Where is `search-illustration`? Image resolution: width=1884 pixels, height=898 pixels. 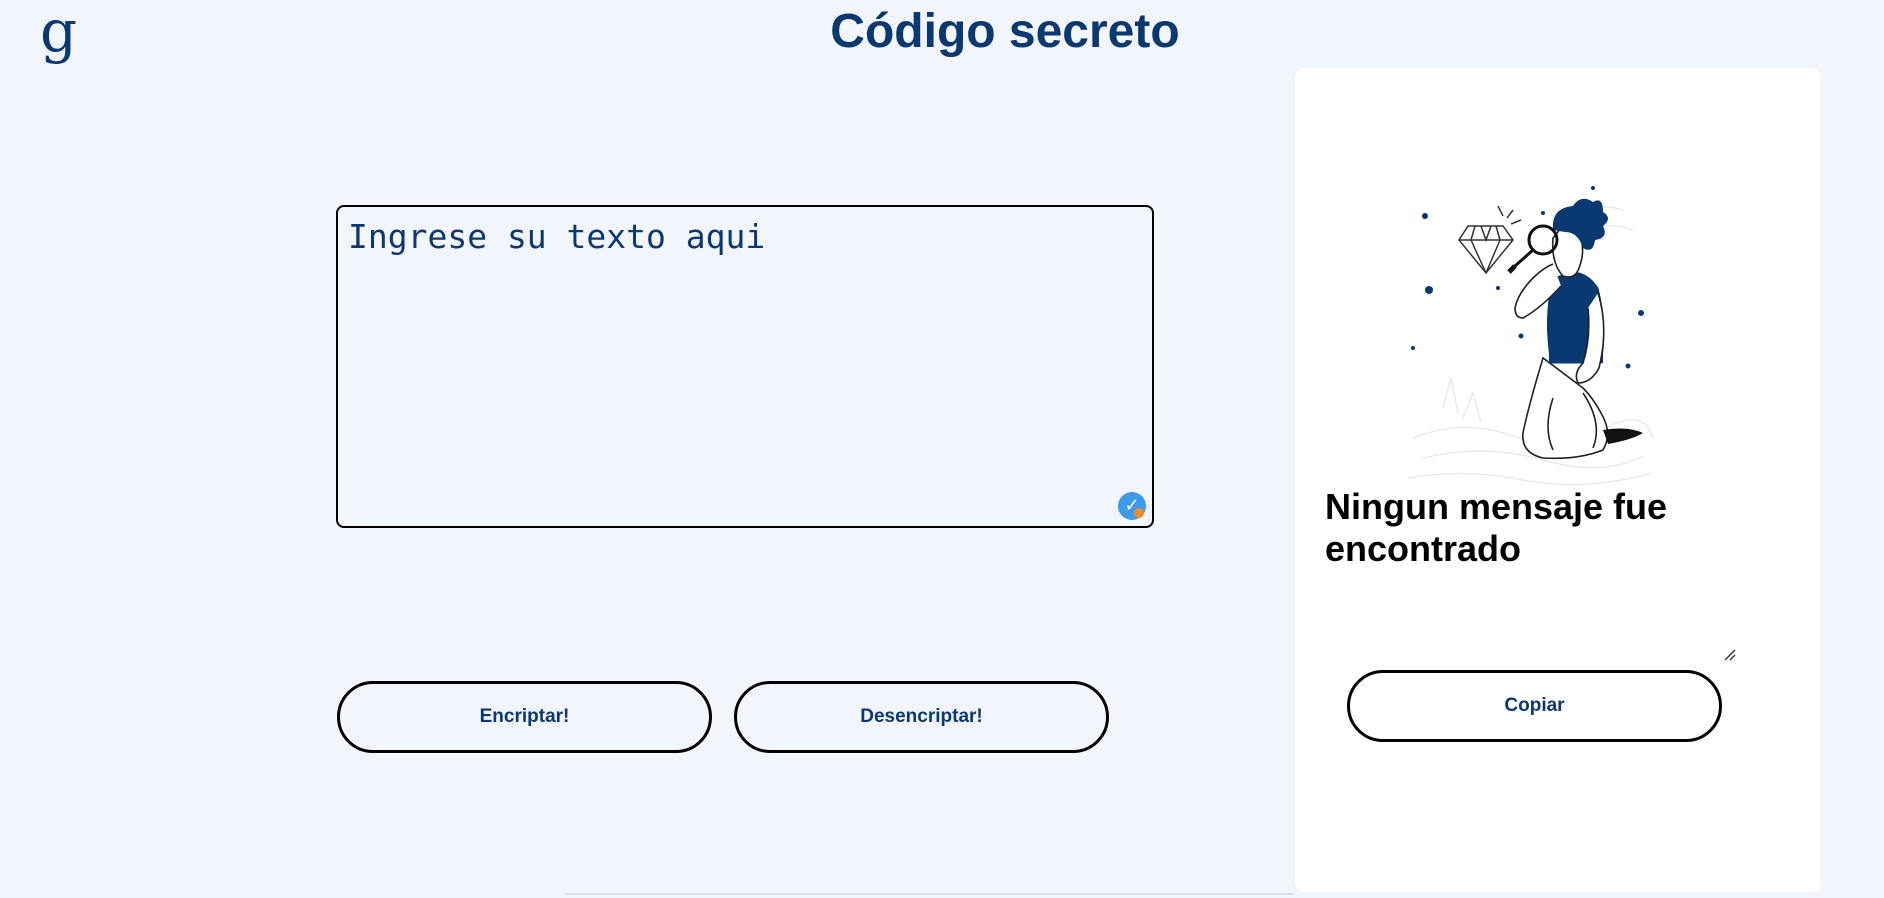
search-illustration is located at coordinates (1530, 336).